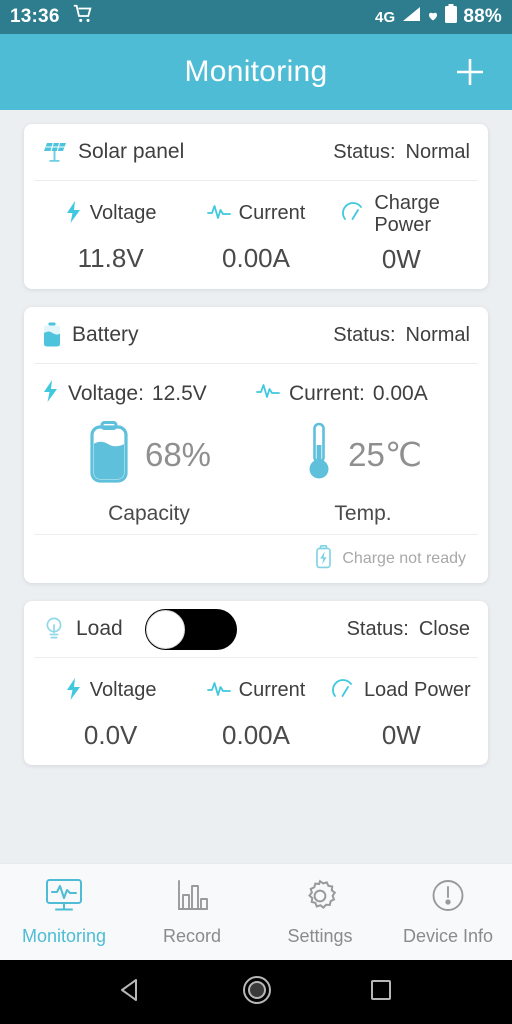 The image size is (512, 1024). I want to click on load-status: Status: Close, so click(380, 629).